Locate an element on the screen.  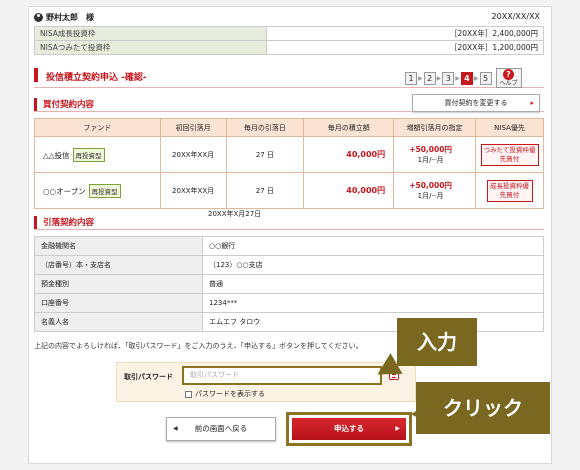
nisa-label: NISAつみたて投資枠 is located at coordinates (150, 47).